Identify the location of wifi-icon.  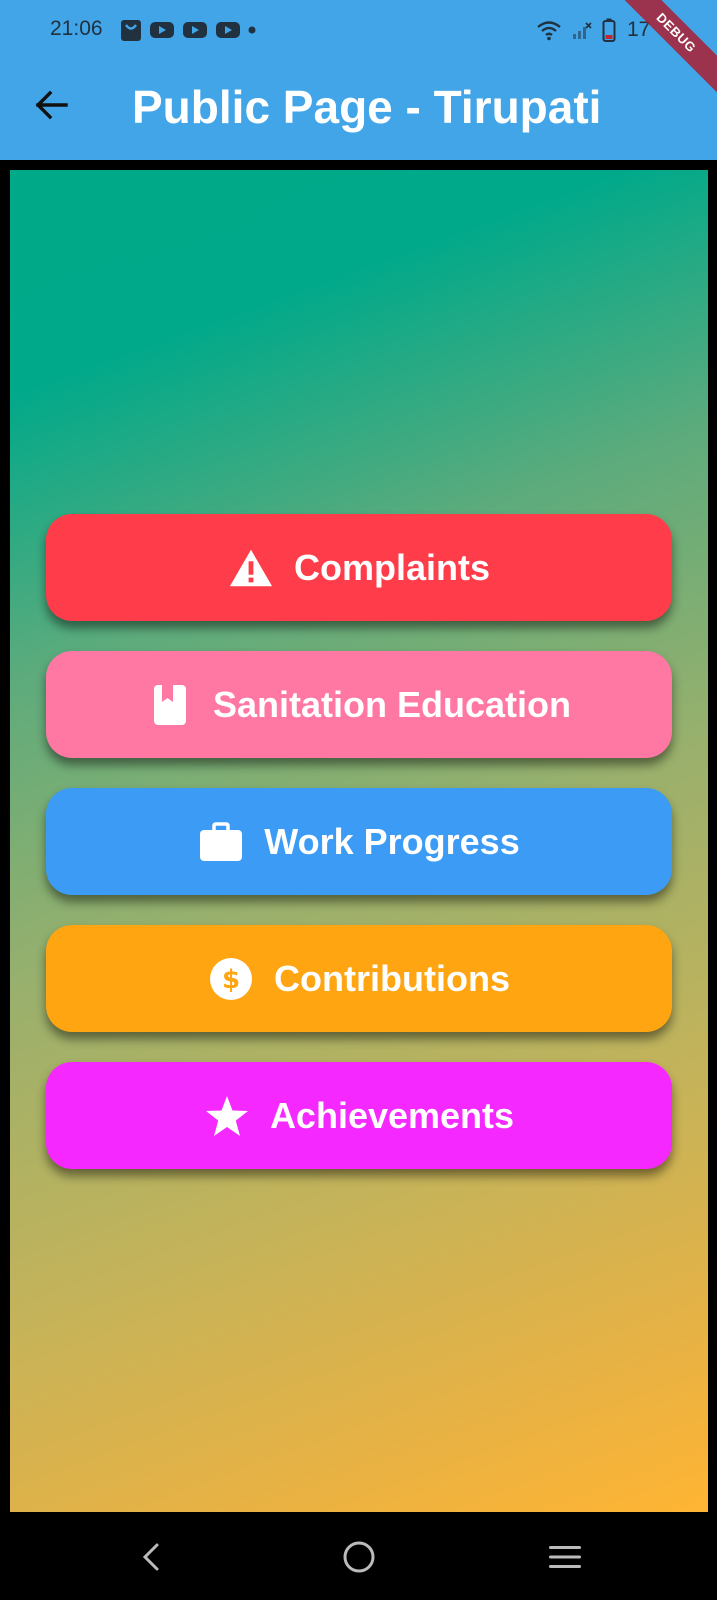
(549, 31).